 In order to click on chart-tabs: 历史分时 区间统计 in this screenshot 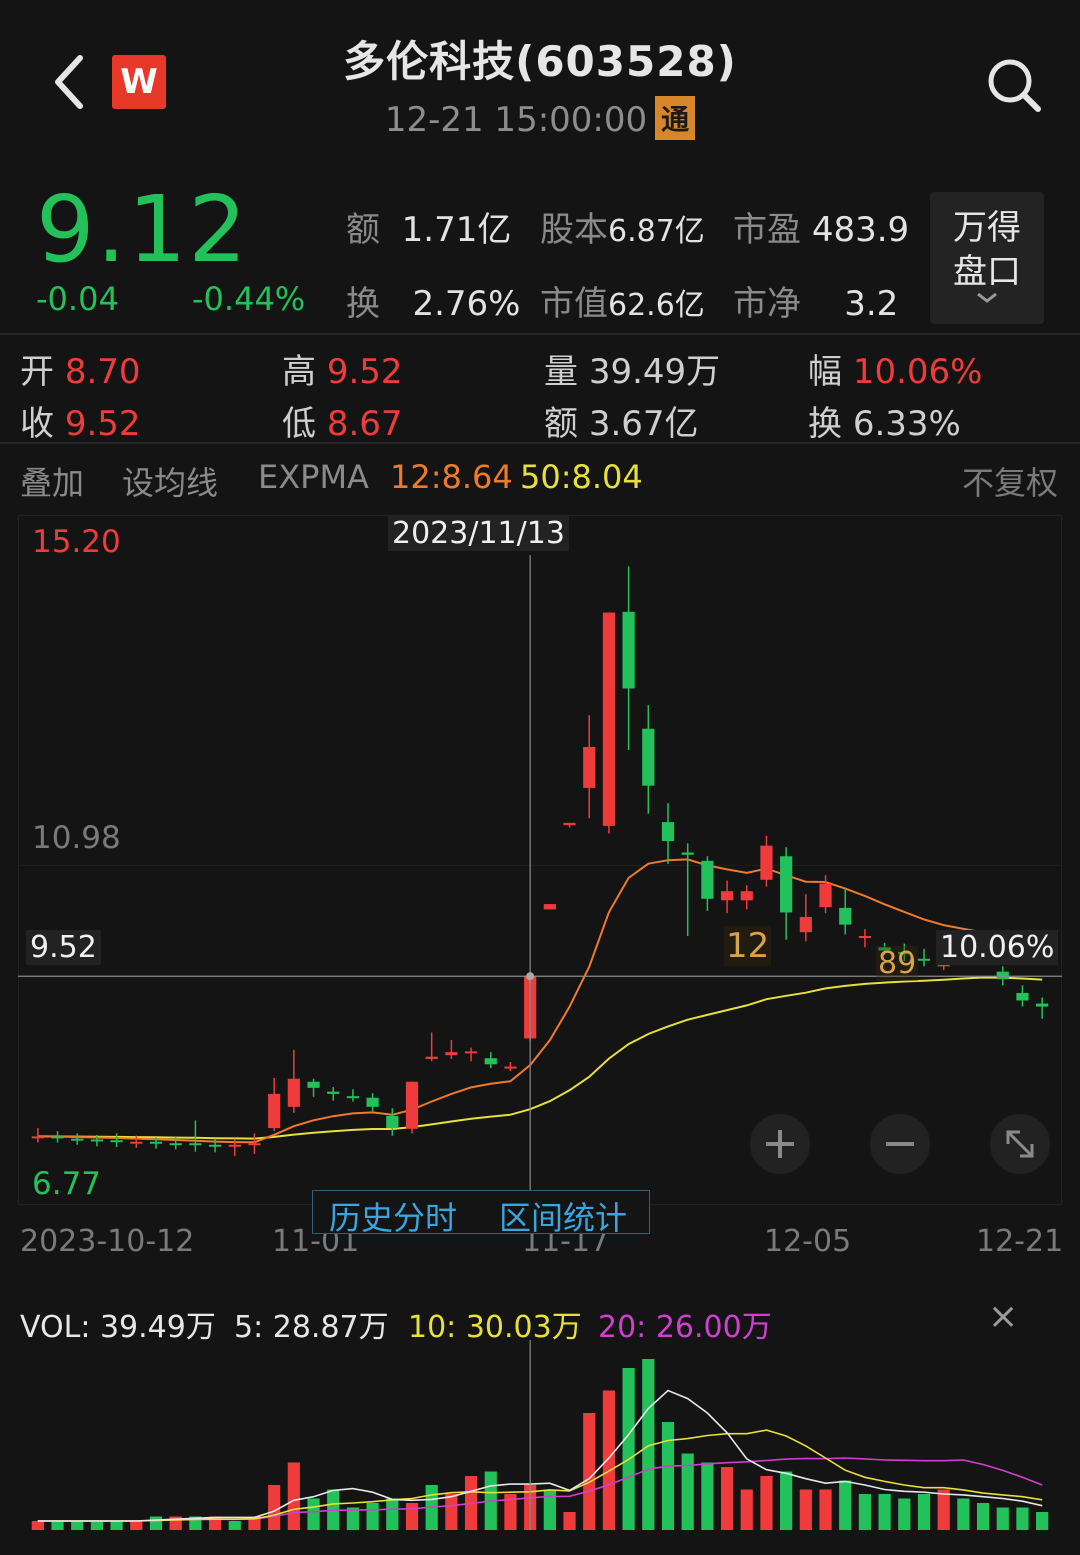, I will do `click(481, 1213)`.